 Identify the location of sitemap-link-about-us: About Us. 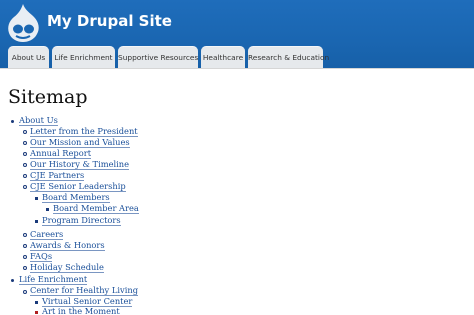
(38, 120).